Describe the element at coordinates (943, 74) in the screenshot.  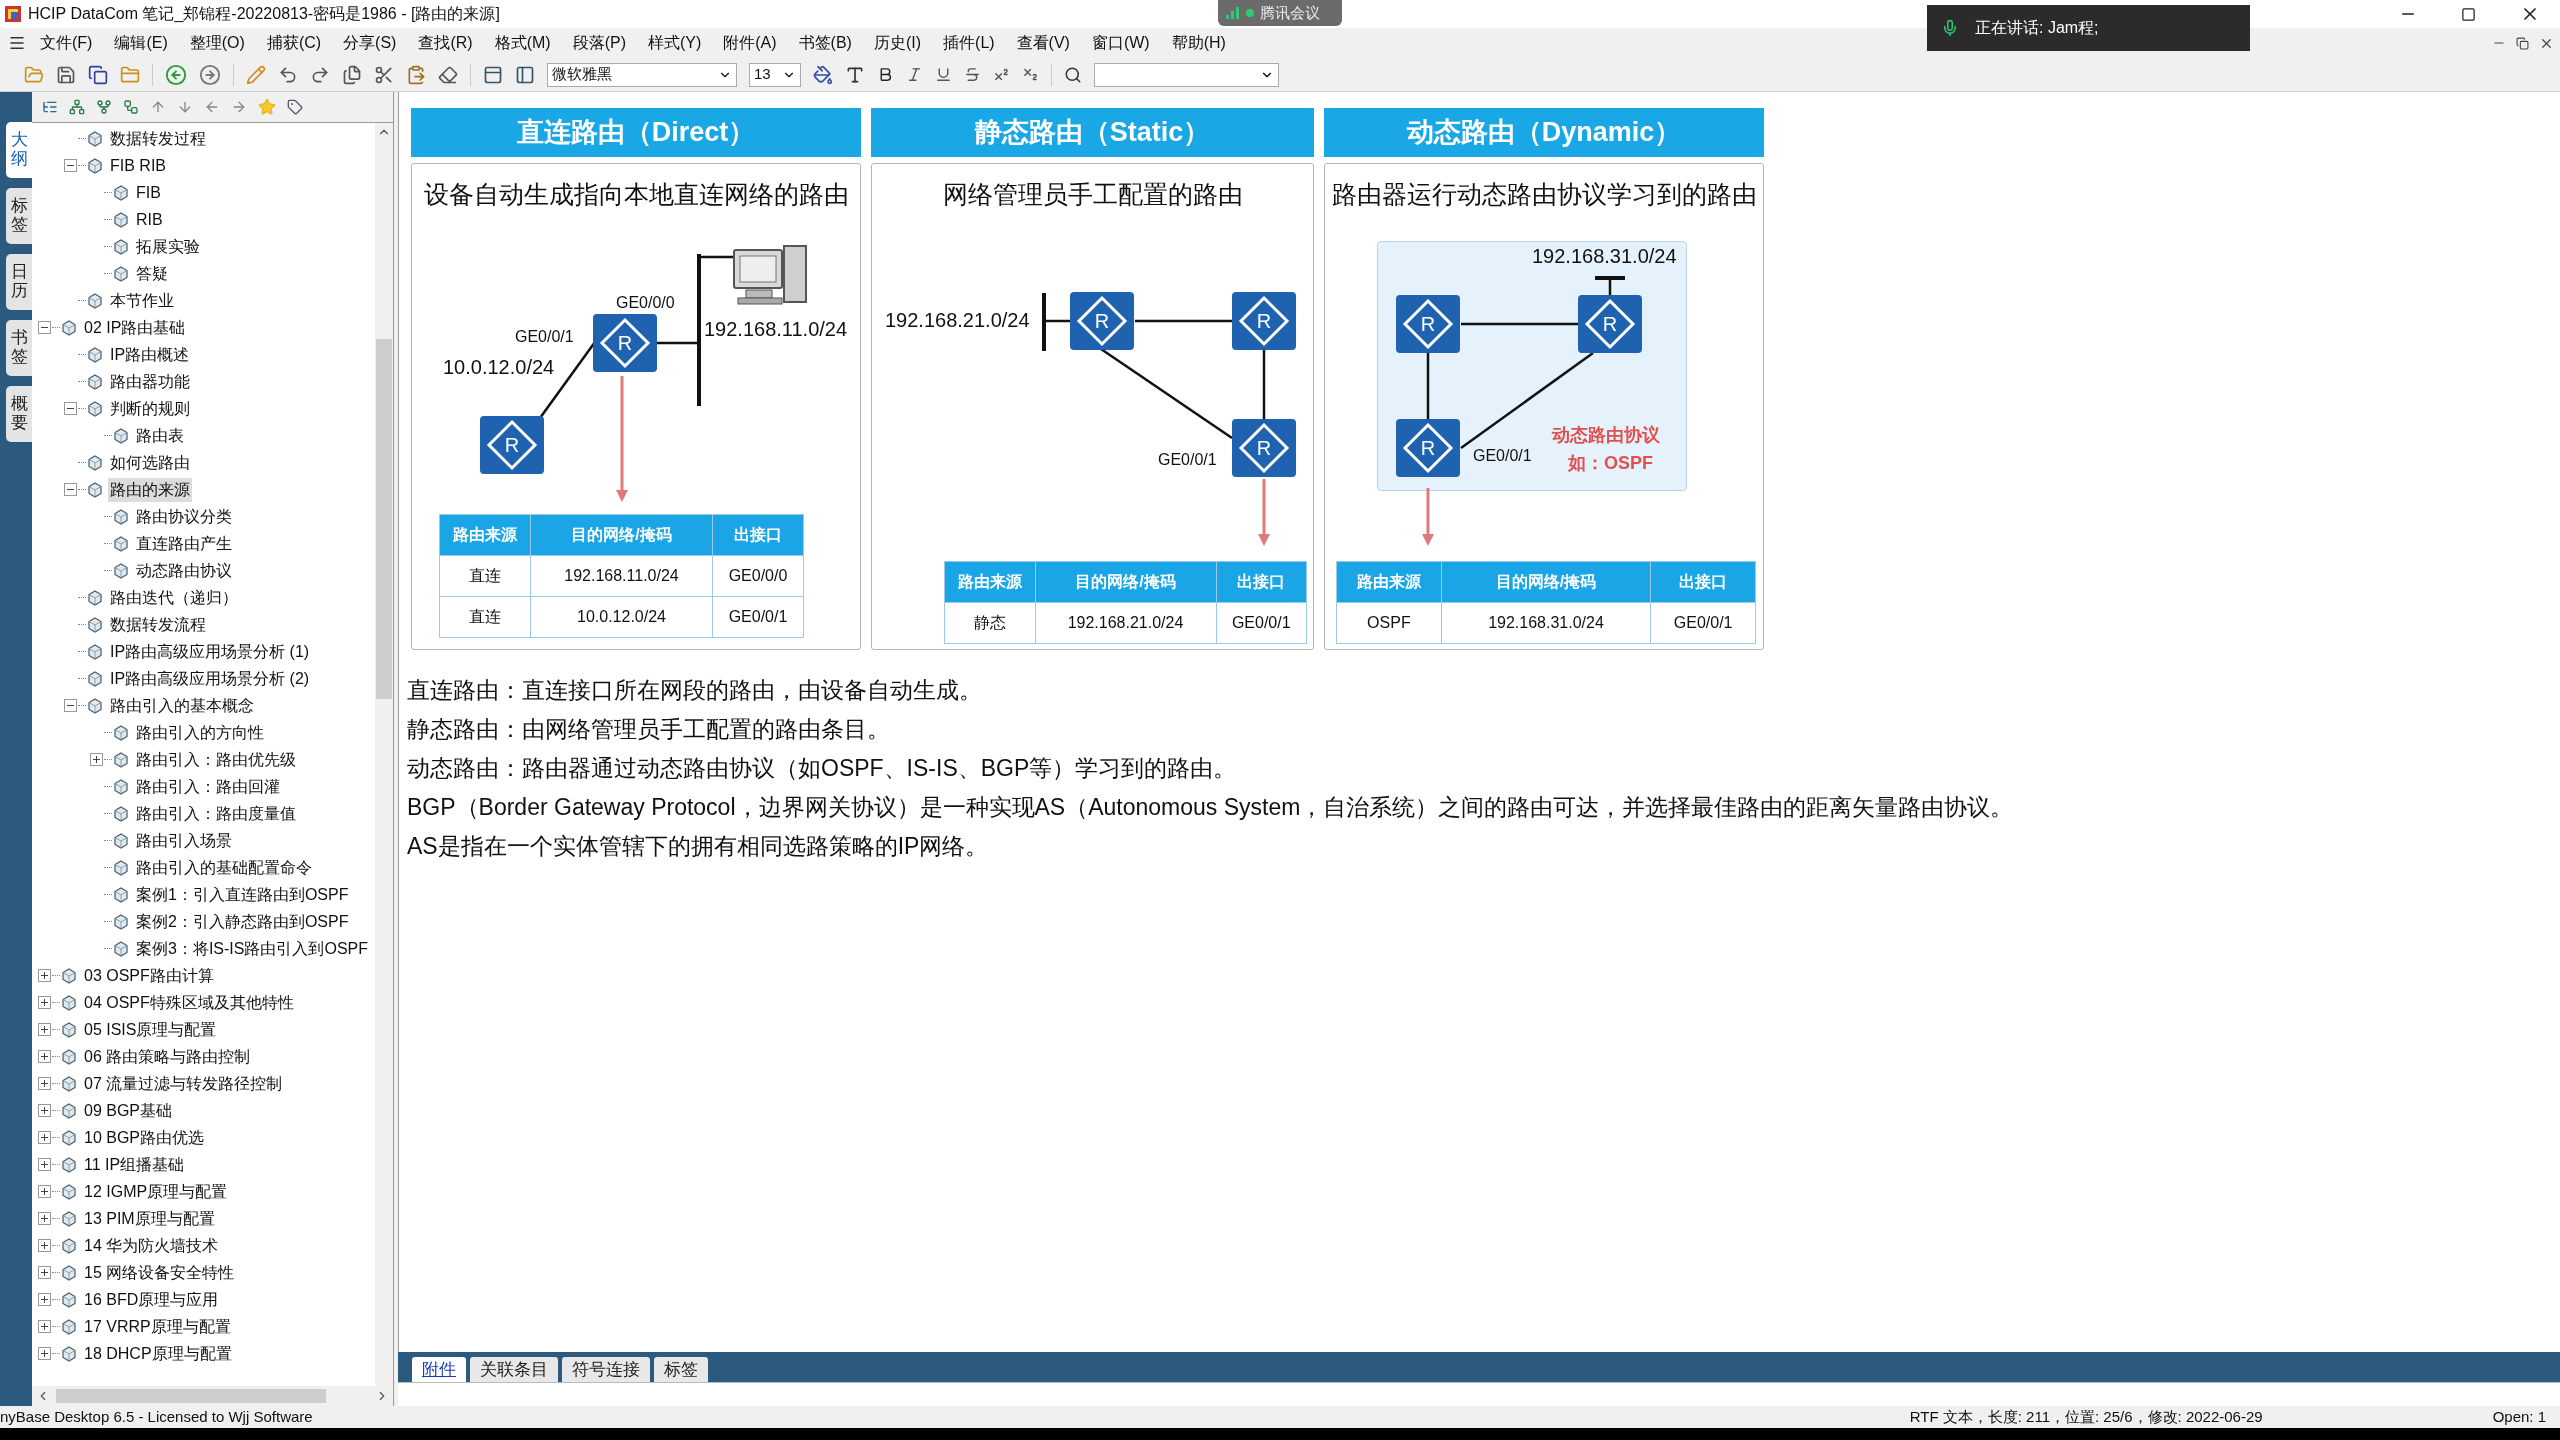
I see `underline-icon` at that location.